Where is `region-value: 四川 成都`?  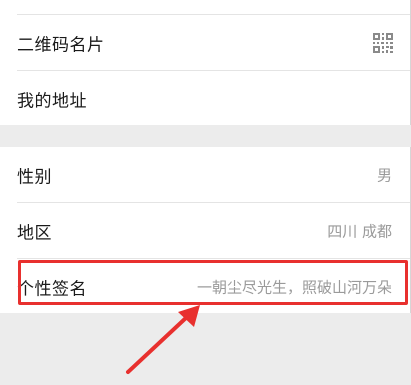
region-value: 四川 成都 is located at coordinates (359, 231).